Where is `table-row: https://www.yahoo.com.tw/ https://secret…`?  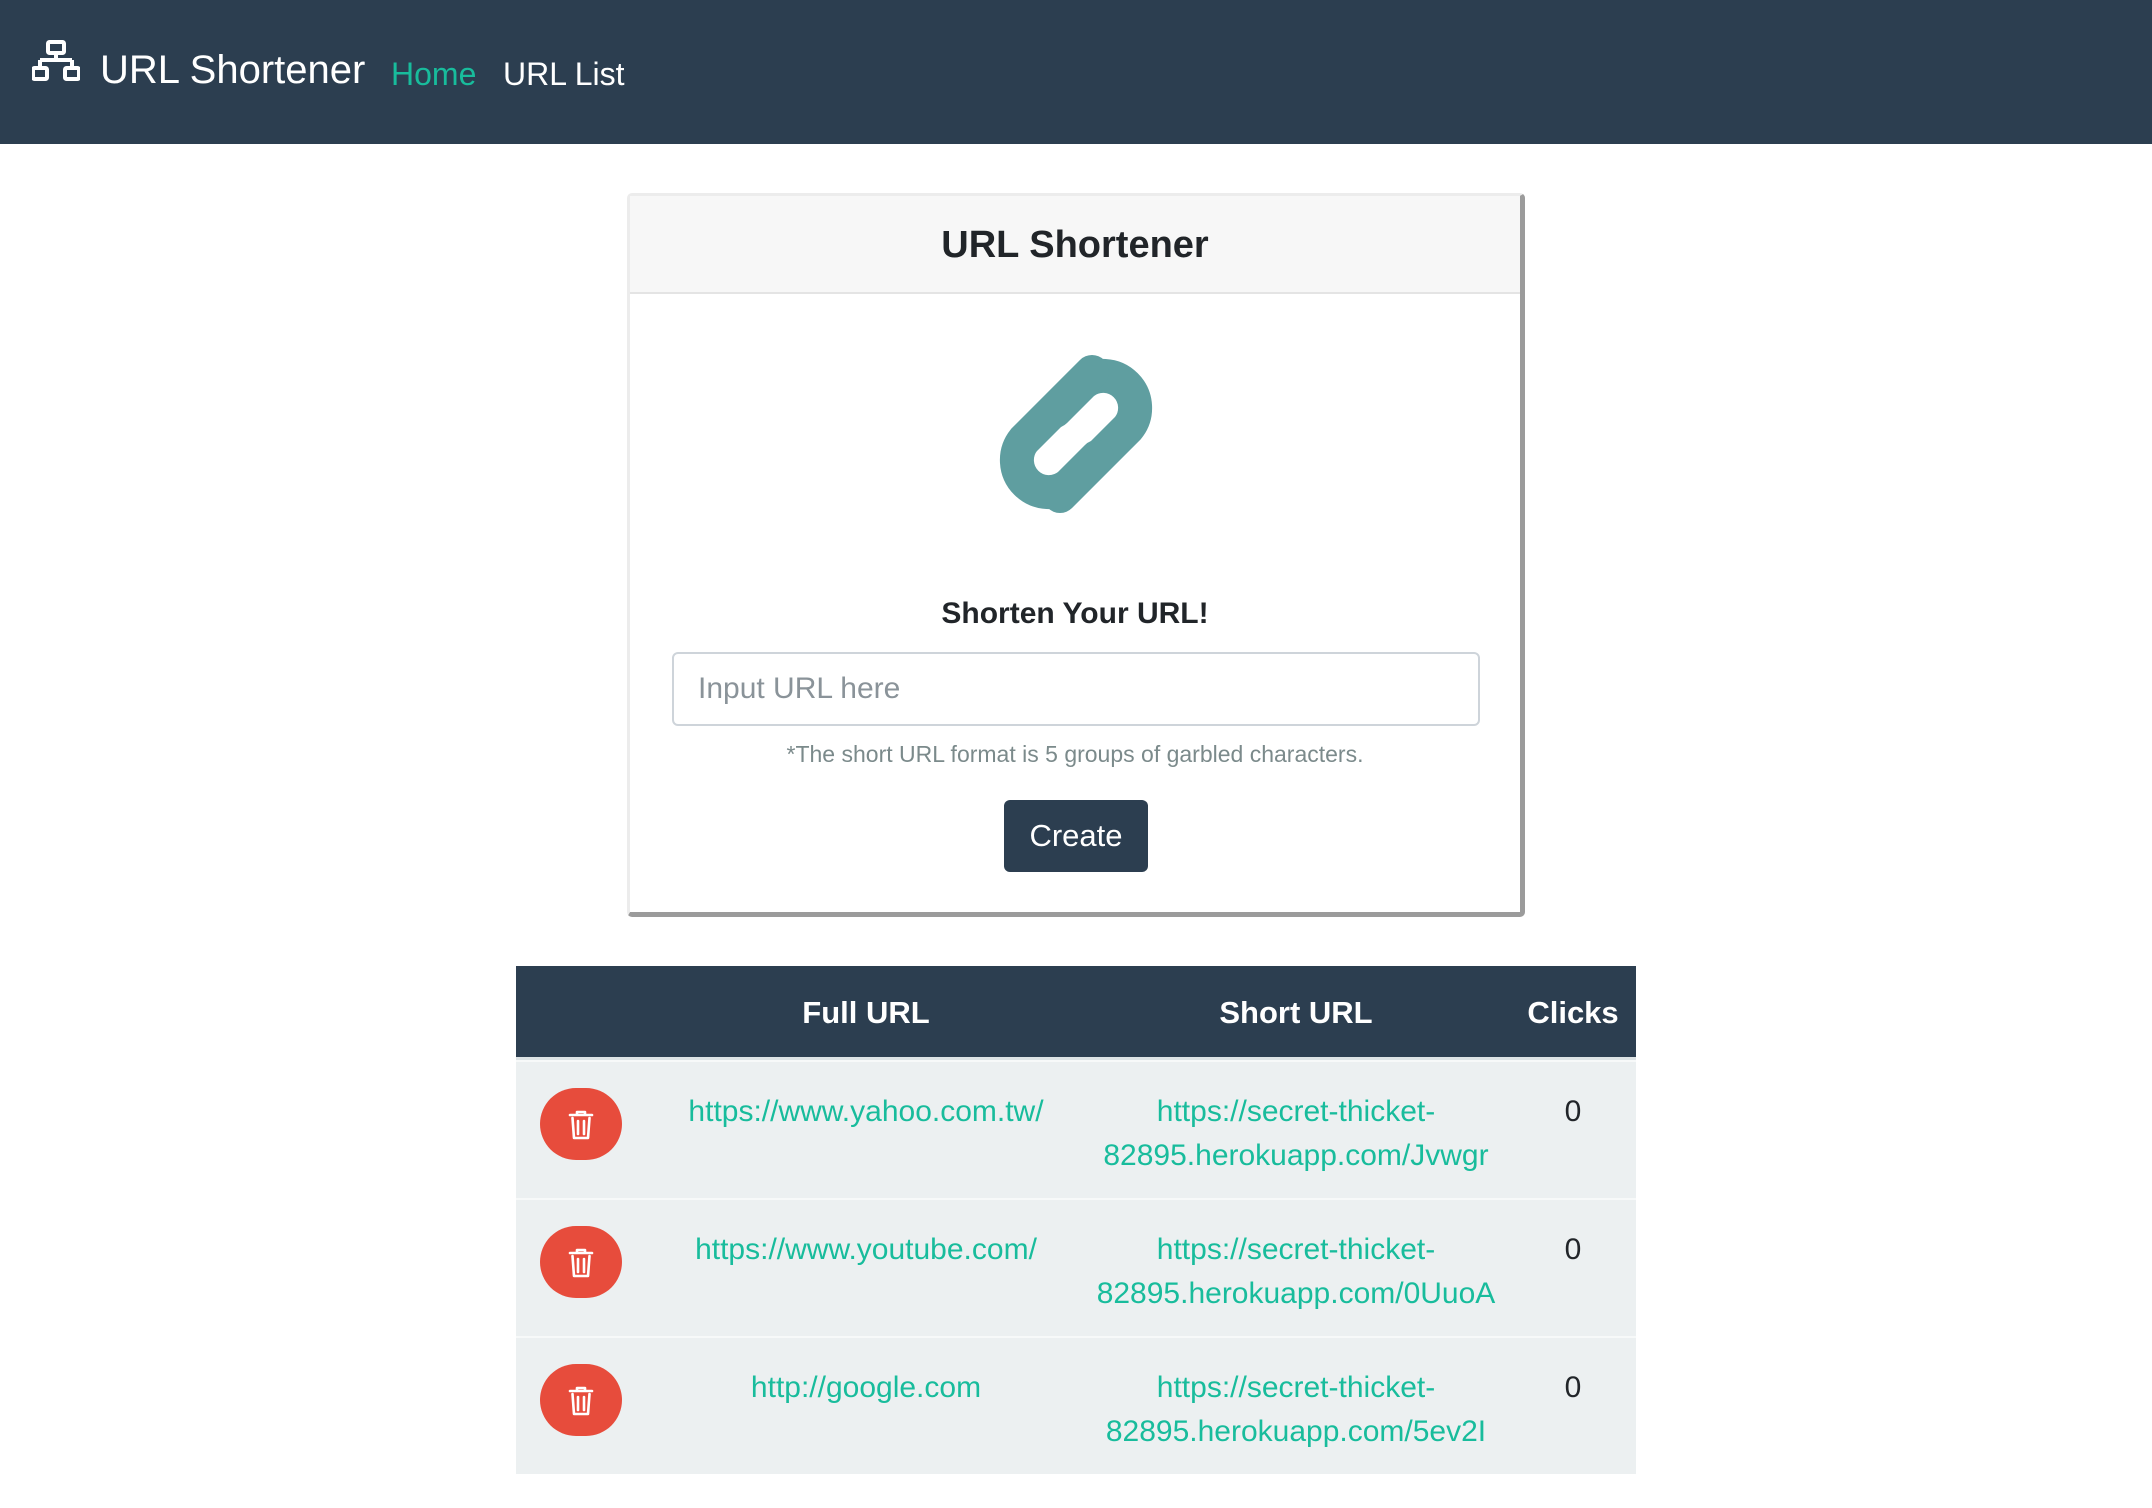 table-row: https://www.yahoo.com.tw/ https://secret… is located at coordinates (1076, 1129).